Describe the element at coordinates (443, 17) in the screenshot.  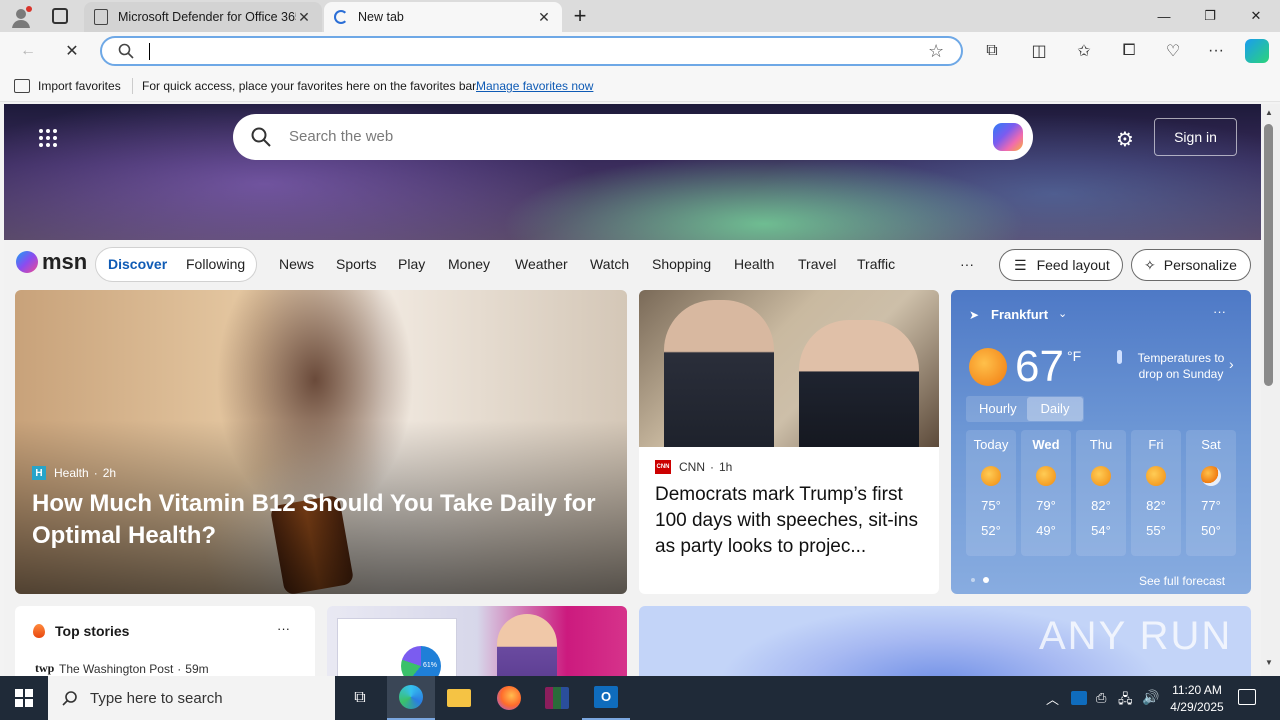
I see `tab-new-tab: New tab ✕` at that location.